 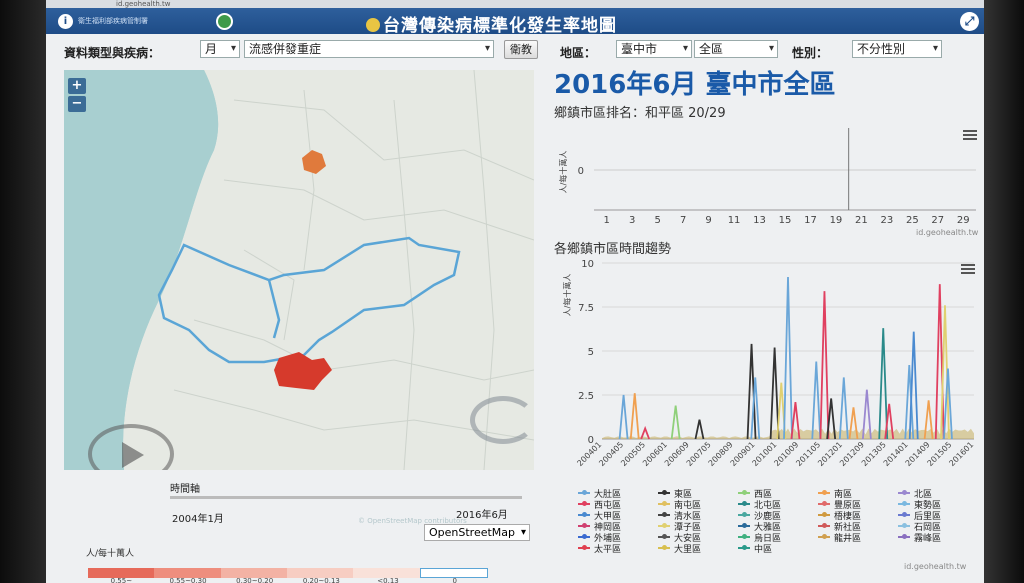 What do you see at coordinates (810, 53) in the screenshot?
I see `sex-label: 性別：` at bounding box center [810, 53].